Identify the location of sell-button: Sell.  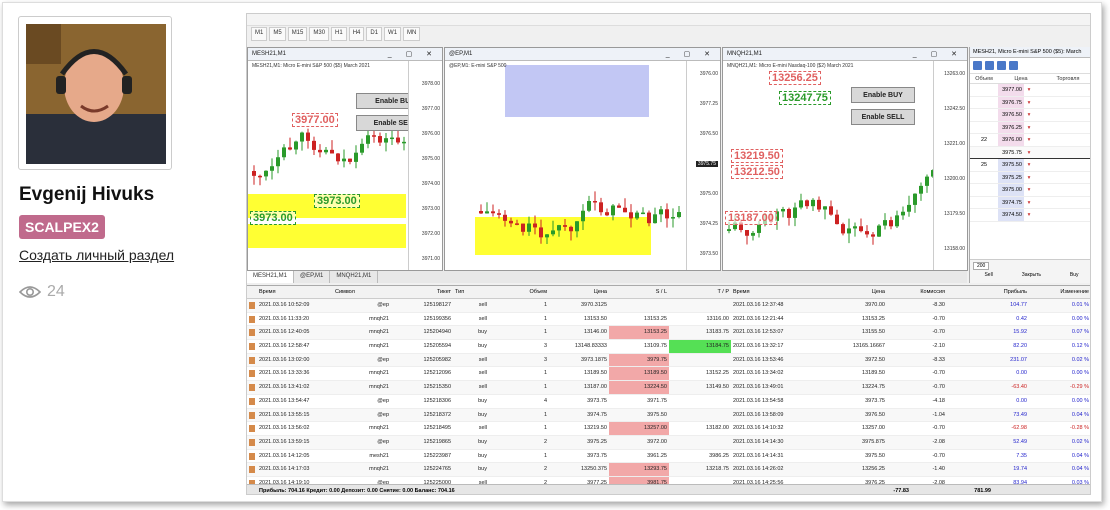
(988, 275).